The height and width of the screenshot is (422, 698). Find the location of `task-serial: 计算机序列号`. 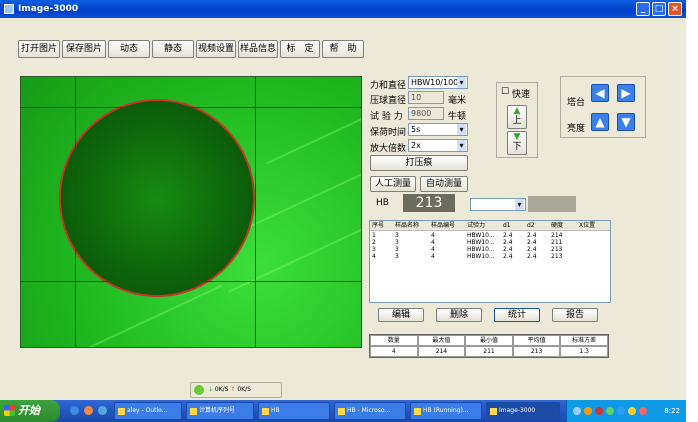

task-serial: 计算机序列号 is located at coordinates (220, 411).